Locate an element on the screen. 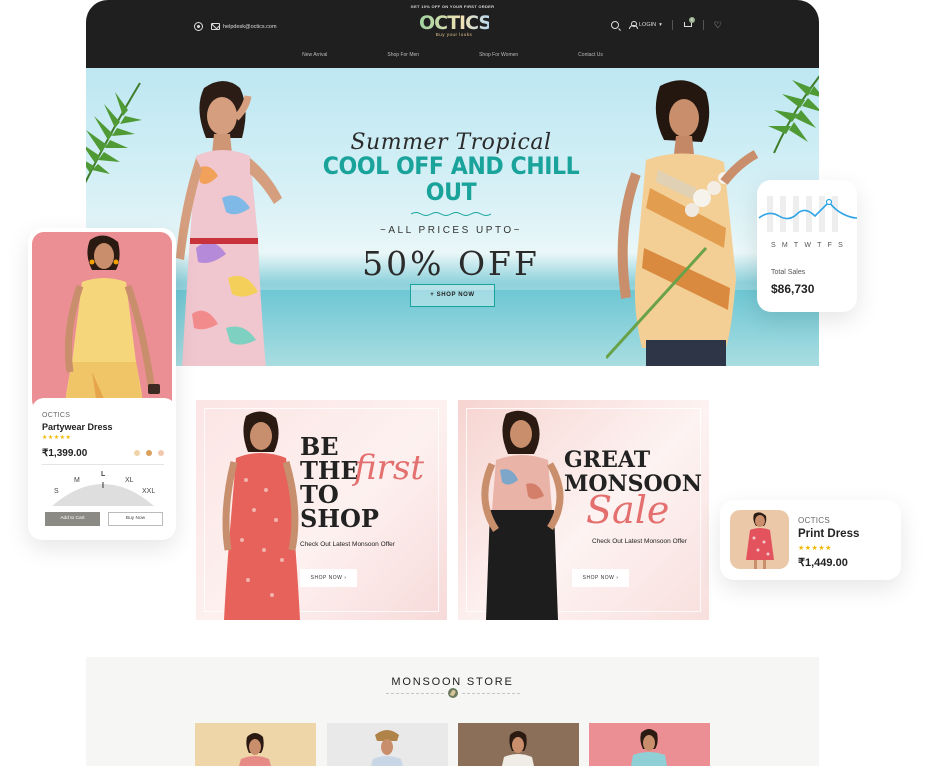 The image size is (925, 766). monsoon-store-section: MONSOON STORE is located at coordinates (452, 711).